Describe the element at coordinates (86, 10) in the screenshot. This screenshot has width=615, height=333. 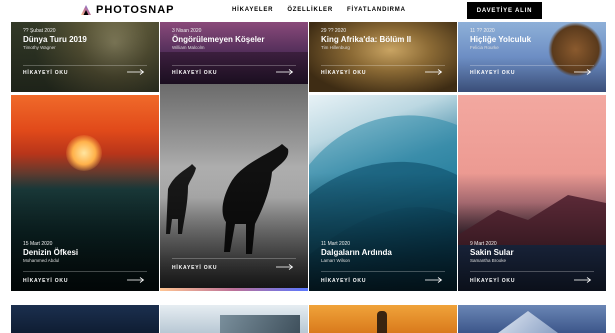
I see `logo-icon` at that location.